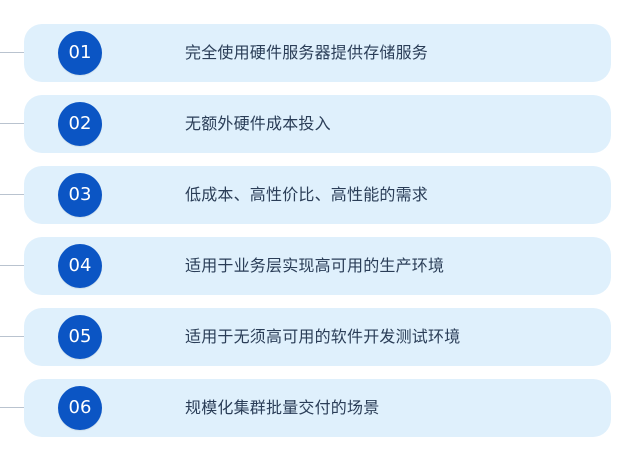 This screenshot has height=453, width=634. I want to click on number-badge: 02, so click(80, 124).